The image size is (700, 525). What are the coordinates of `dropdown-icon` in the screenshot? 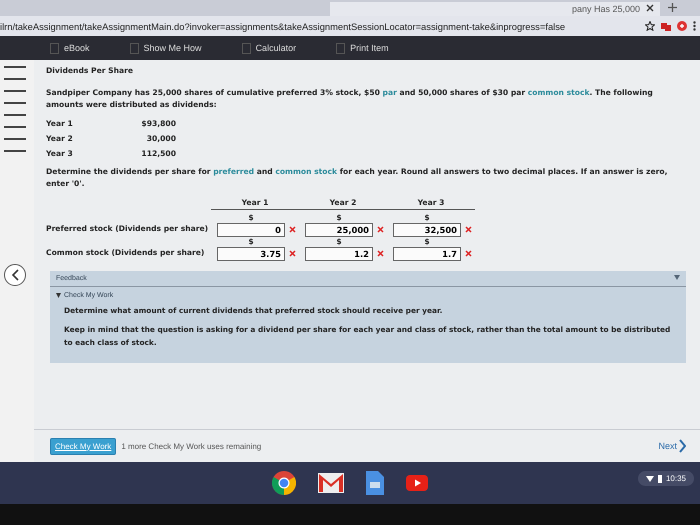 It's located at (677, 277).